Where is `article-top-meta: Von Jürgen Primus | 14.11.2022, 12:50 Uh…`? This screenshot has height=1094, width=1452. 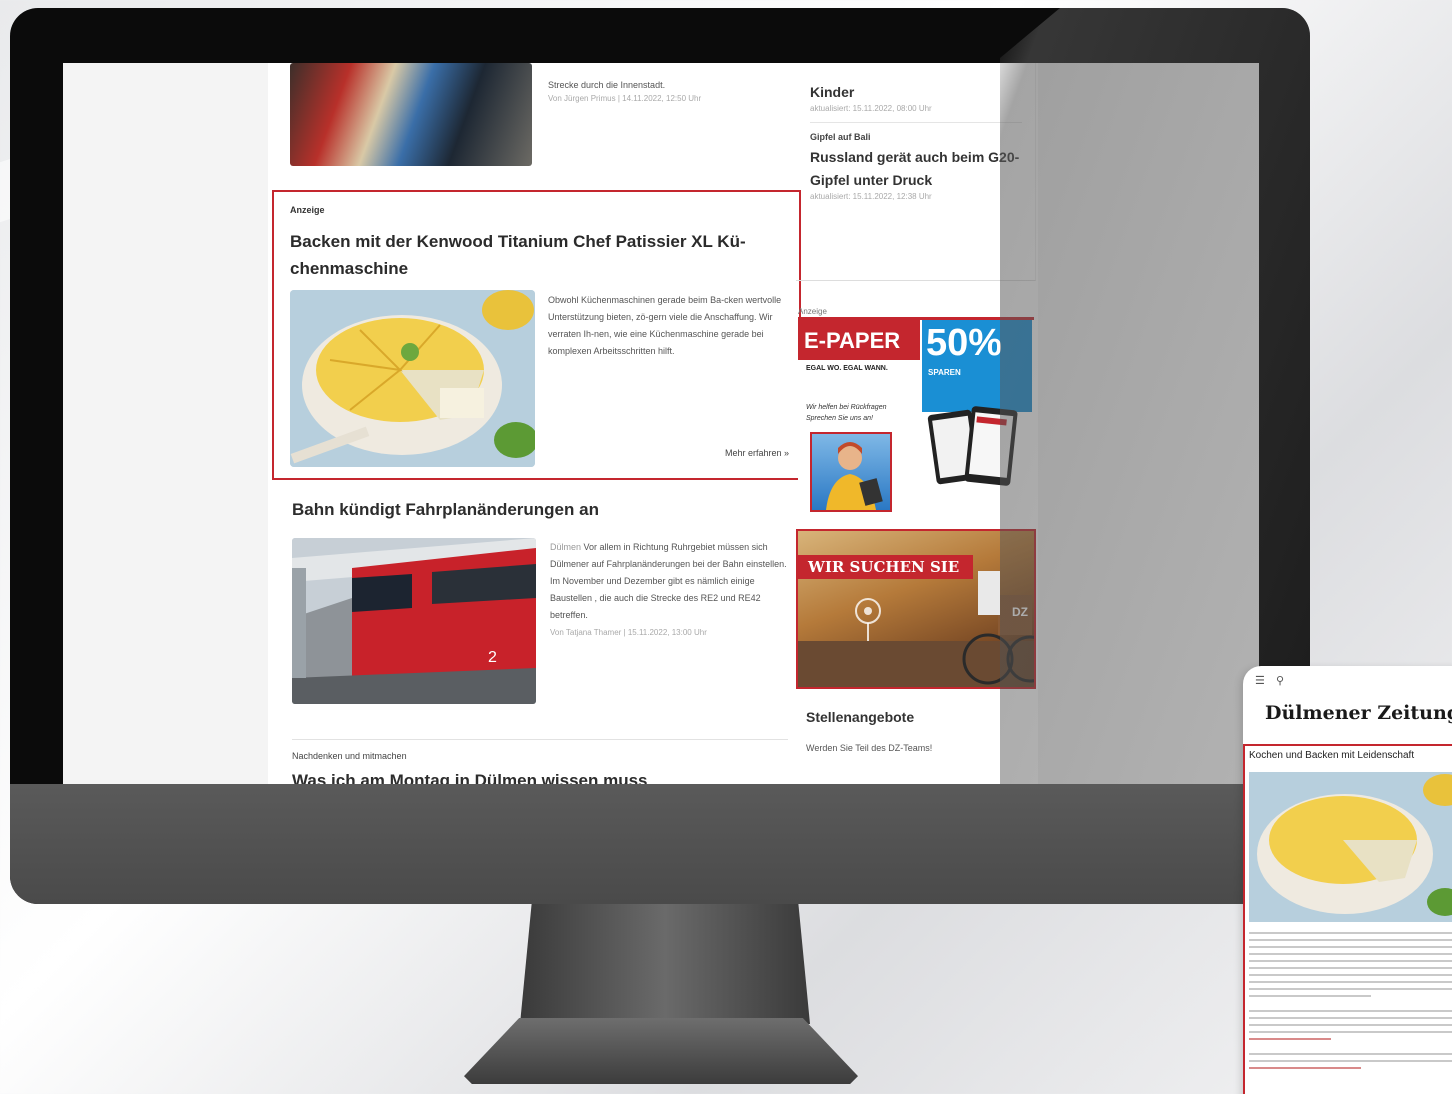 article-top-meta: Von Jürgen Primus | 14.11.2022, 12:50 Uh… is located at coordinates (625, 98).